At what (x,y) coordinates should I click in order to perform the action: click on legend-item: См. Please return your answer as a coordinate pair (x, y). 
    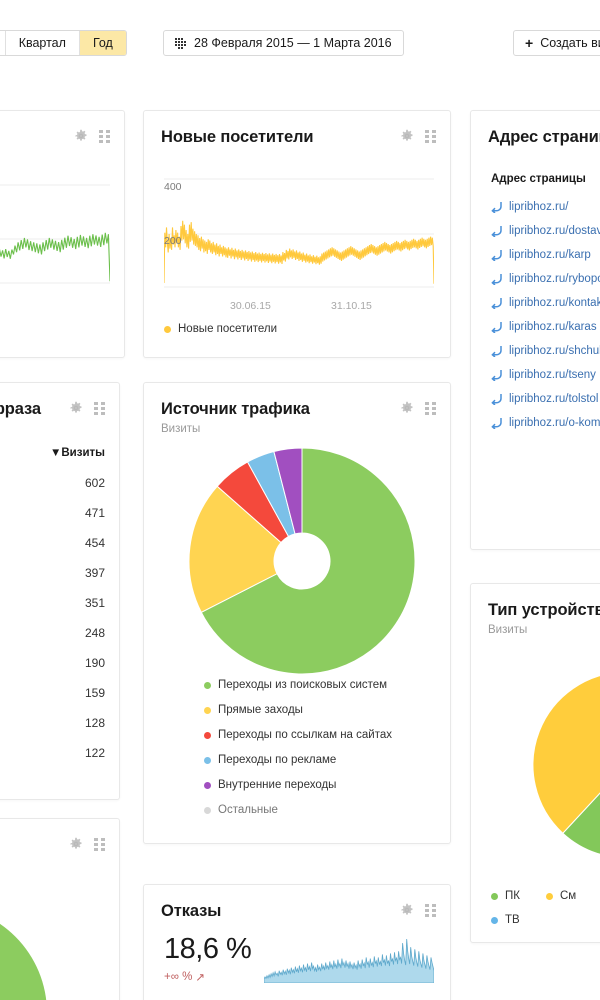
    Looking at the image, I should click on (560, 896).